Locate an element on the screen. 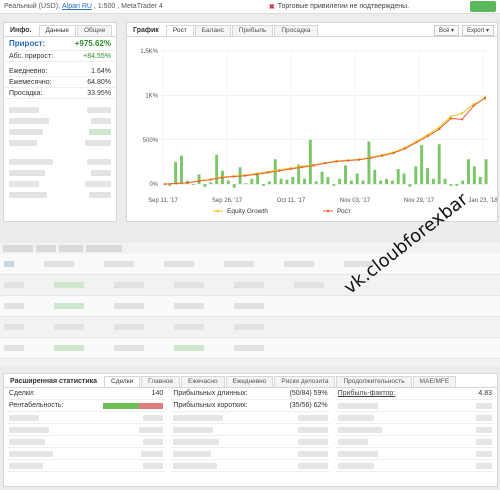 This screenshot has width=500, height=490. x-tick-label: Nov 03, '17 is located at coordinates (355, 201).